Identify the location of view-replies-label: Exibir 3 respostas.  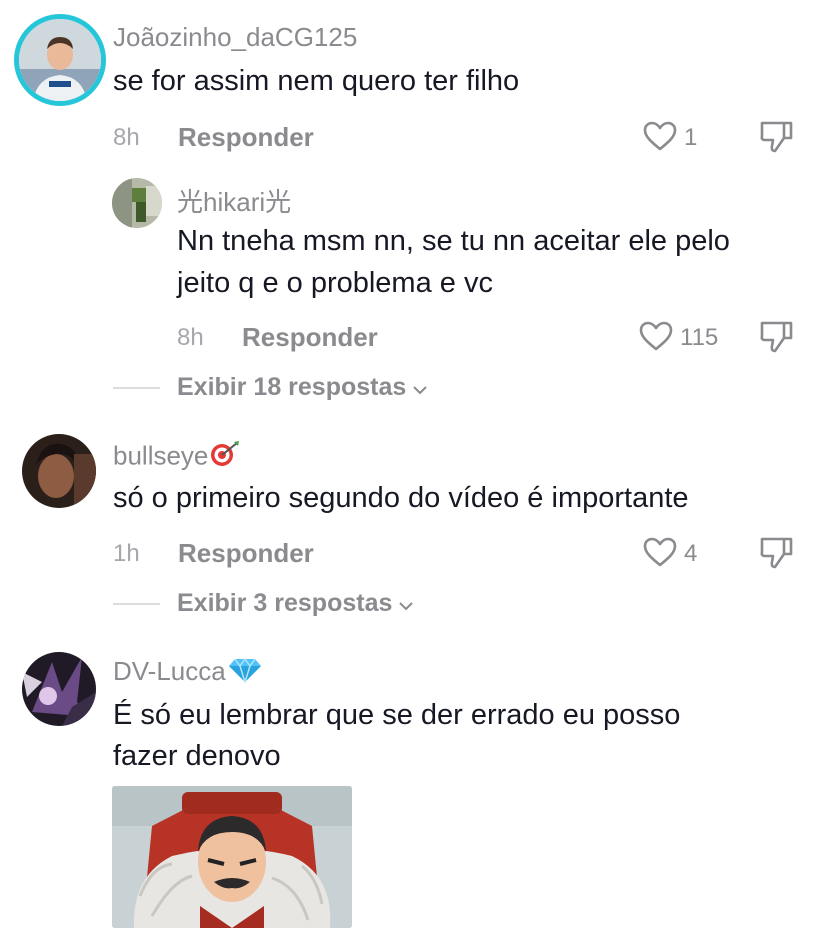
(285, 603).